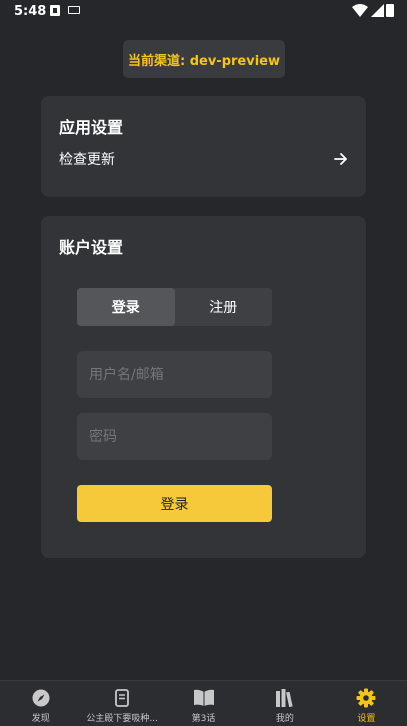  I want to click on username-input, so click(174, 374).